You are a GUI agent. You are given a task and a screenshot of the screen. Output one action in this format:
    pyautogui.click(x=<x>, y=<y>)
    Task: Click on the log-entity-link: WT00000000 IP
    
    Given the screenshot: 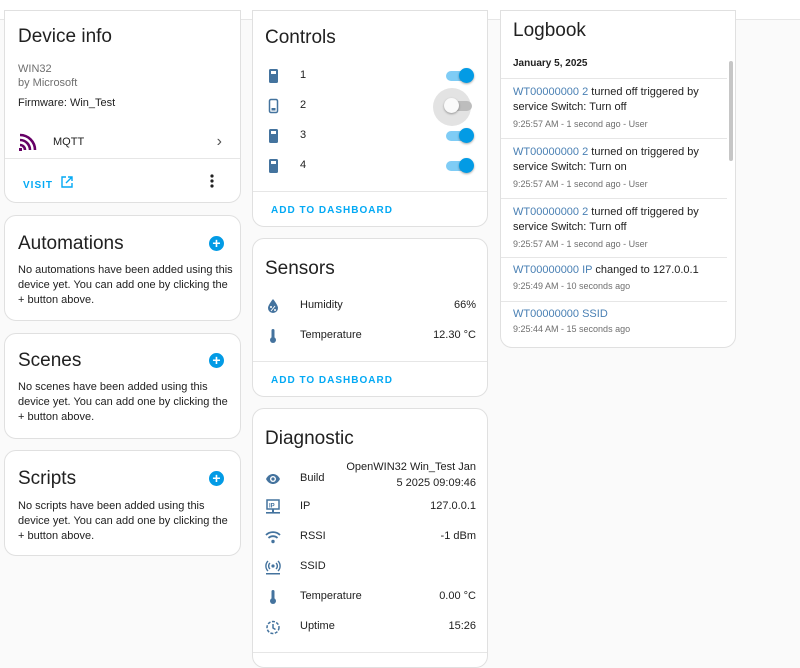 What is the action you would take?
    pyautogui.click(x=552, y=270)
    